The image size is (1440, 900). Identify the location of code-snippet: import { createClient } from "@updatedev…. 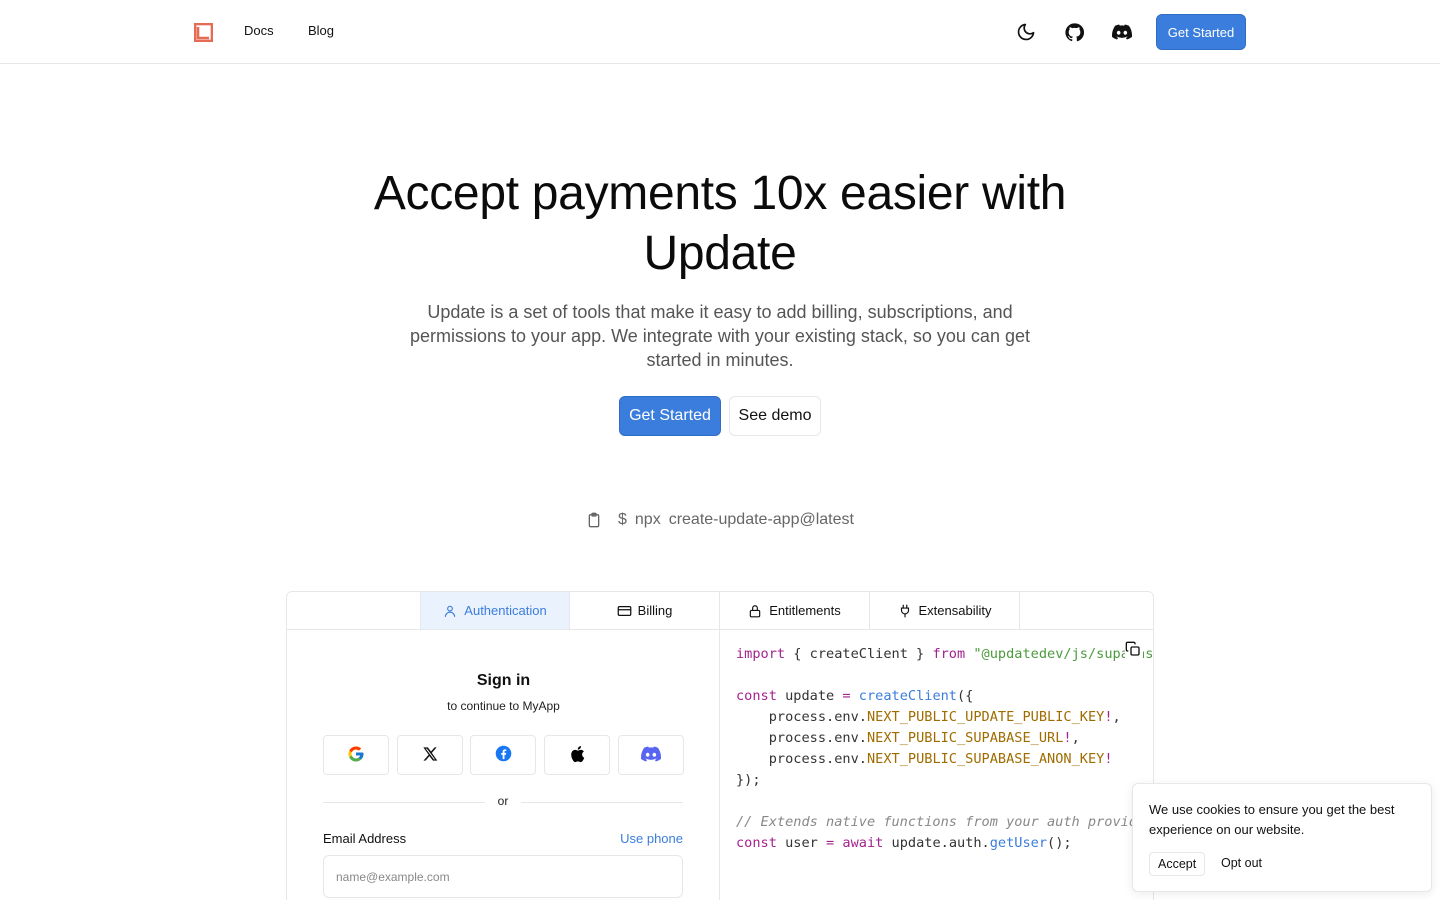
(945, 749).